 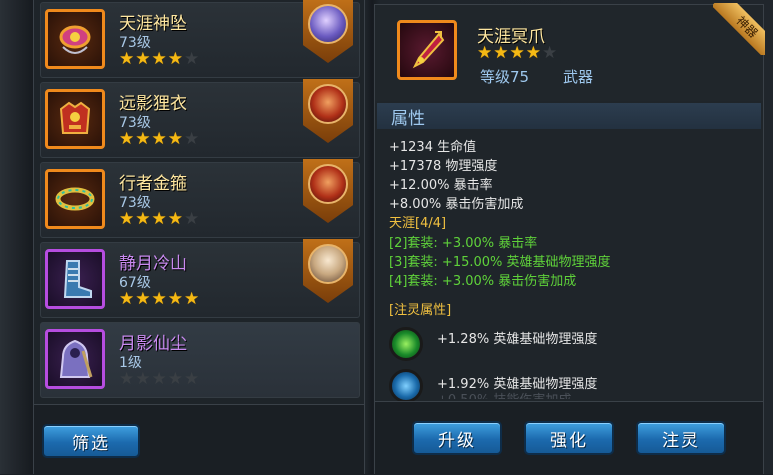 I want to click on blue-spirit-orb-icon, so click(x=406, y=386).